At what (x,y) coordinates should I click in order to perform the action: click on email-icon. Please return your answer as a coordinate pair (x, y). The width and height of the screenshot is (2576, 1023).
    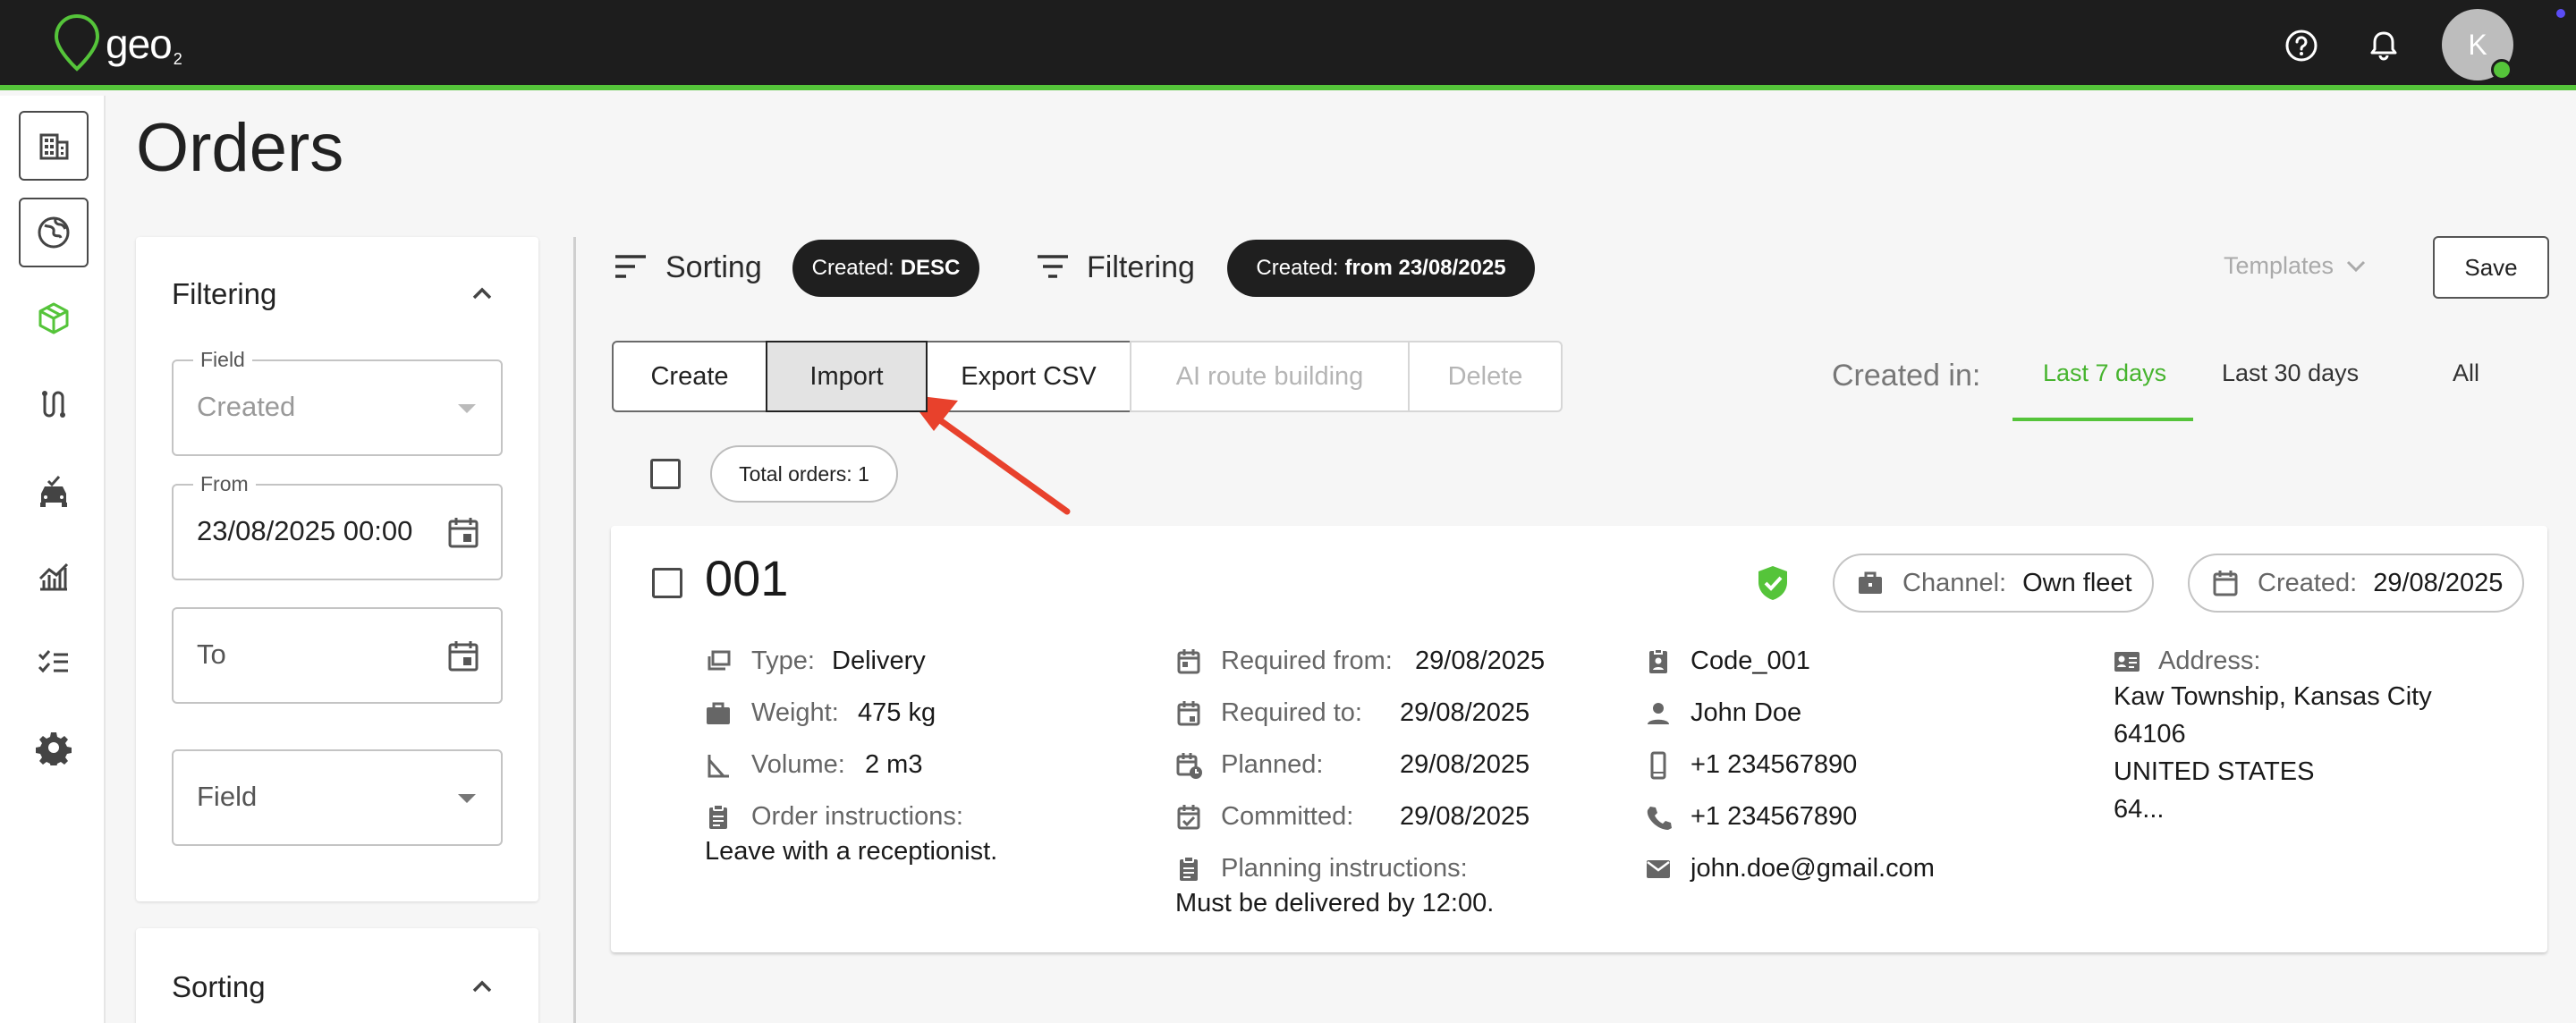
    Looking at the image, I should click on (1658, 869).